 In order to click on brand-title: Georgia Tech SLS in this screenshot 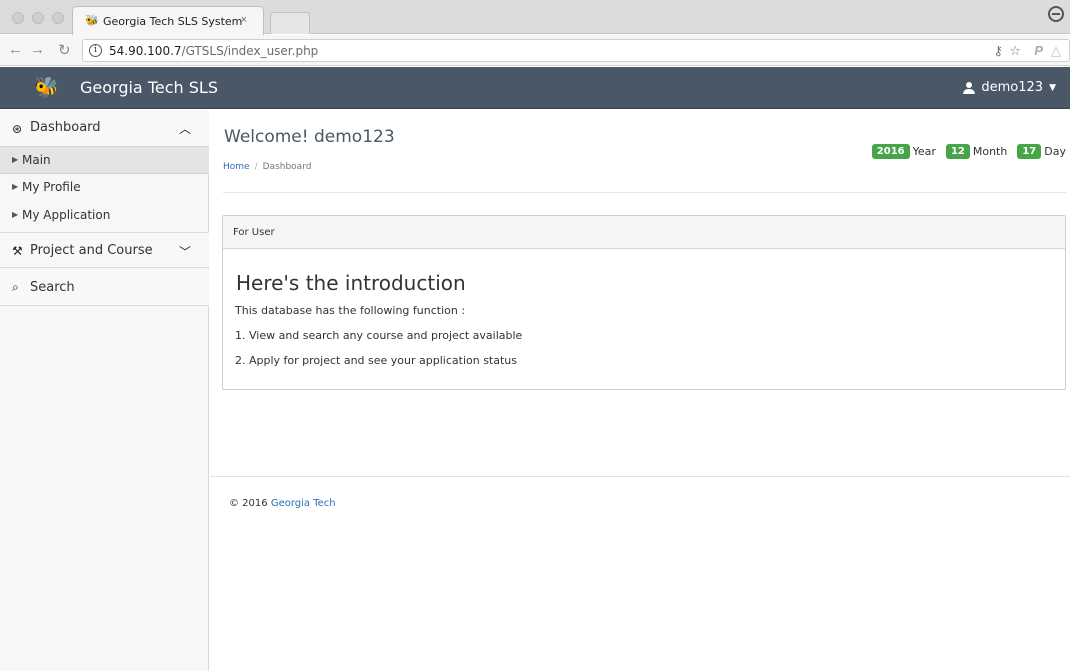, I will do `click(149, 87)`.